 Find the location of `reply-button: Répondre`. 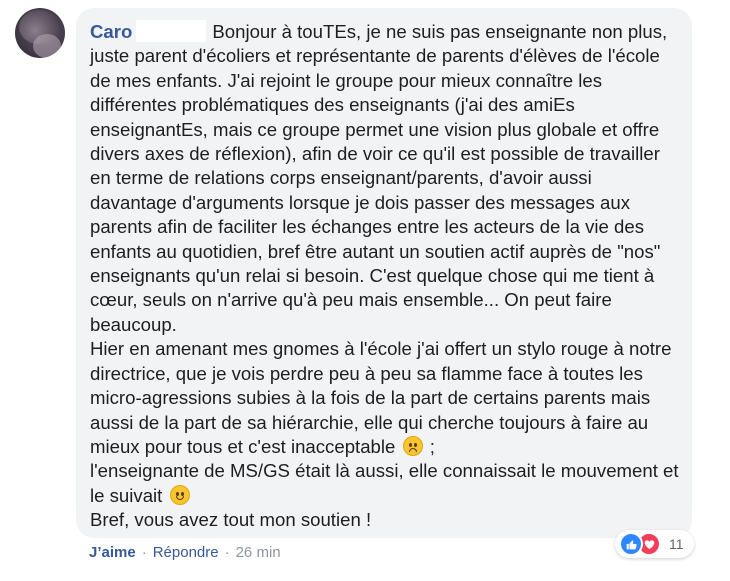

reply-button: Répondre is located at coordinates (186, 552).